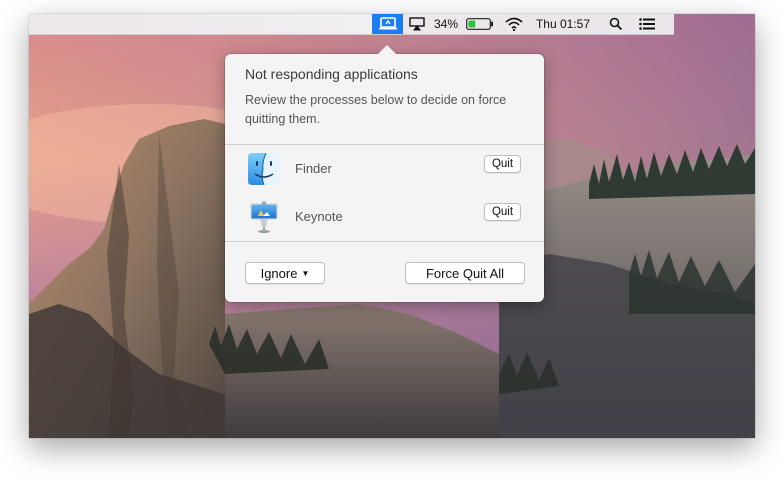  I want to click on notification-center-icon, so click(647, 24).